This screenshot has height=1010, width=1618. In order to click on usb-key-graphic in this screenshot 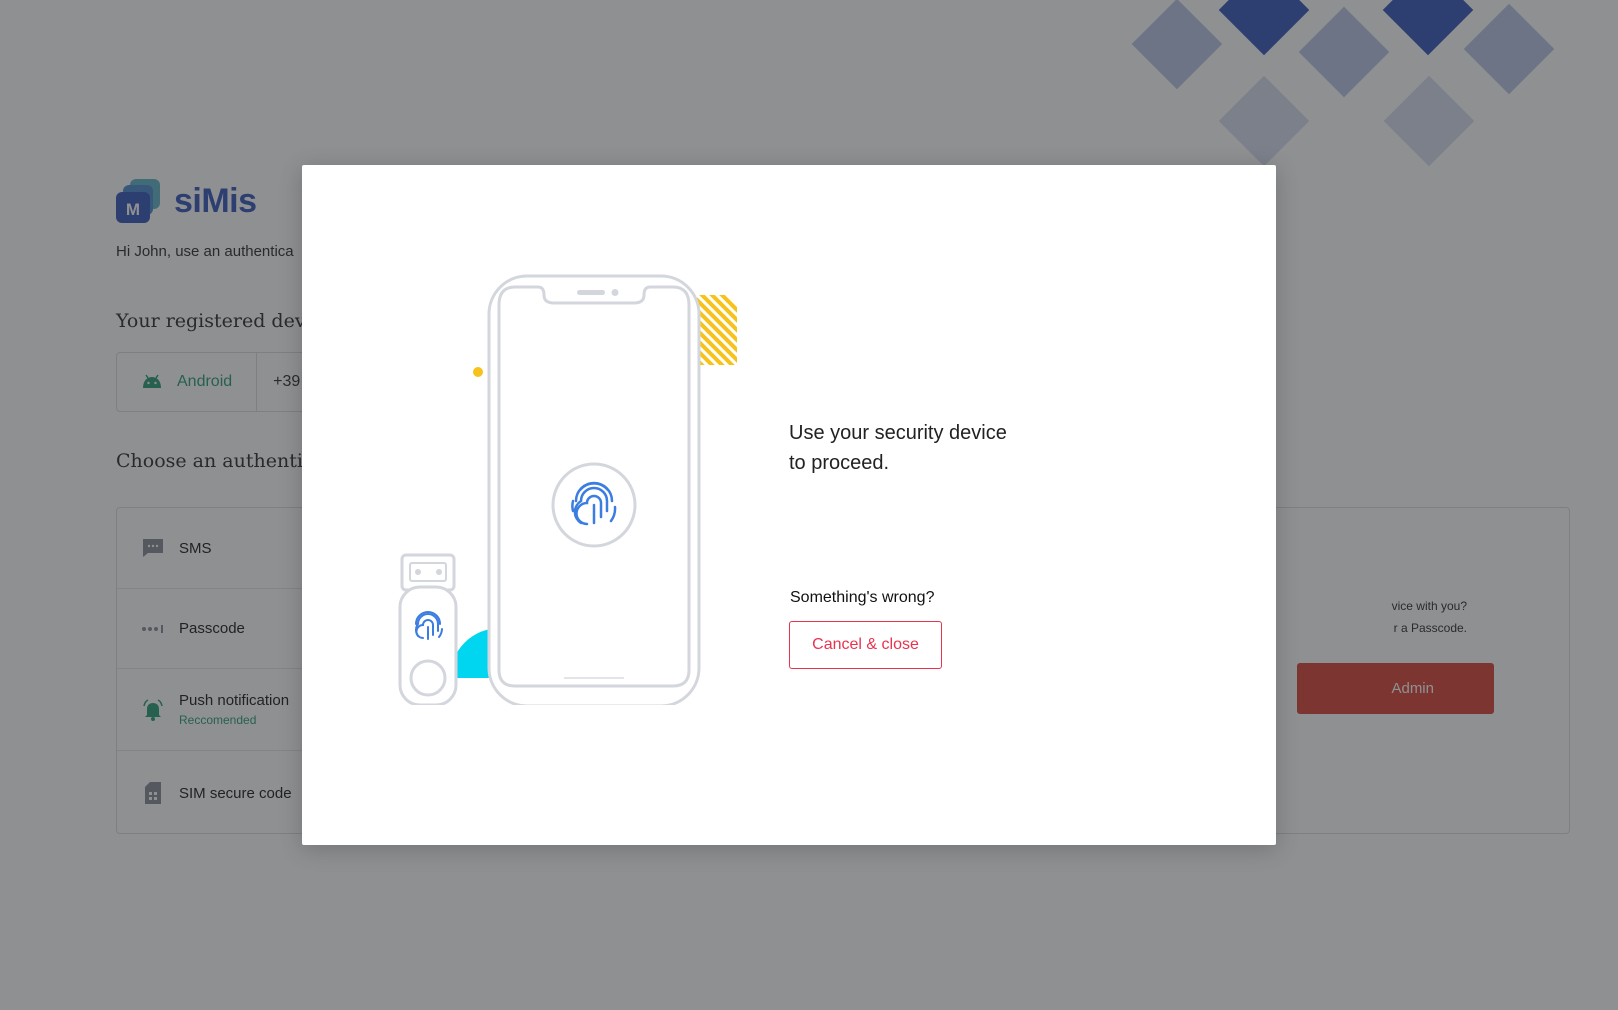, I will do `click(428, 629)`.